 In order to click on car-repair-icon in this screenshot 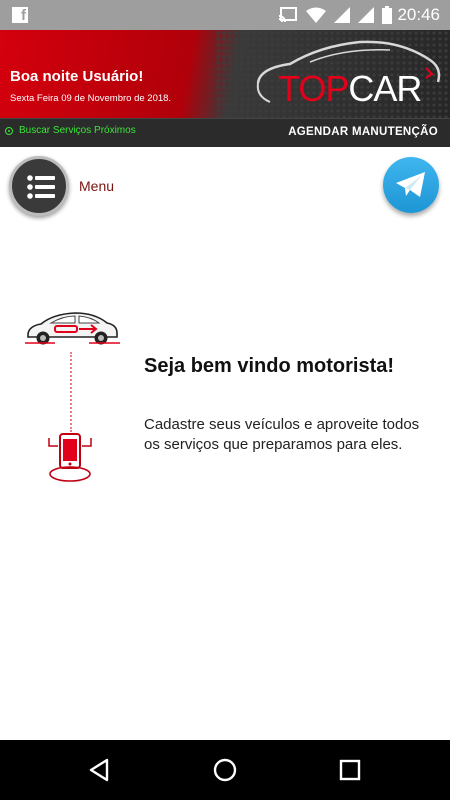, I will do `click(72, 328)`.